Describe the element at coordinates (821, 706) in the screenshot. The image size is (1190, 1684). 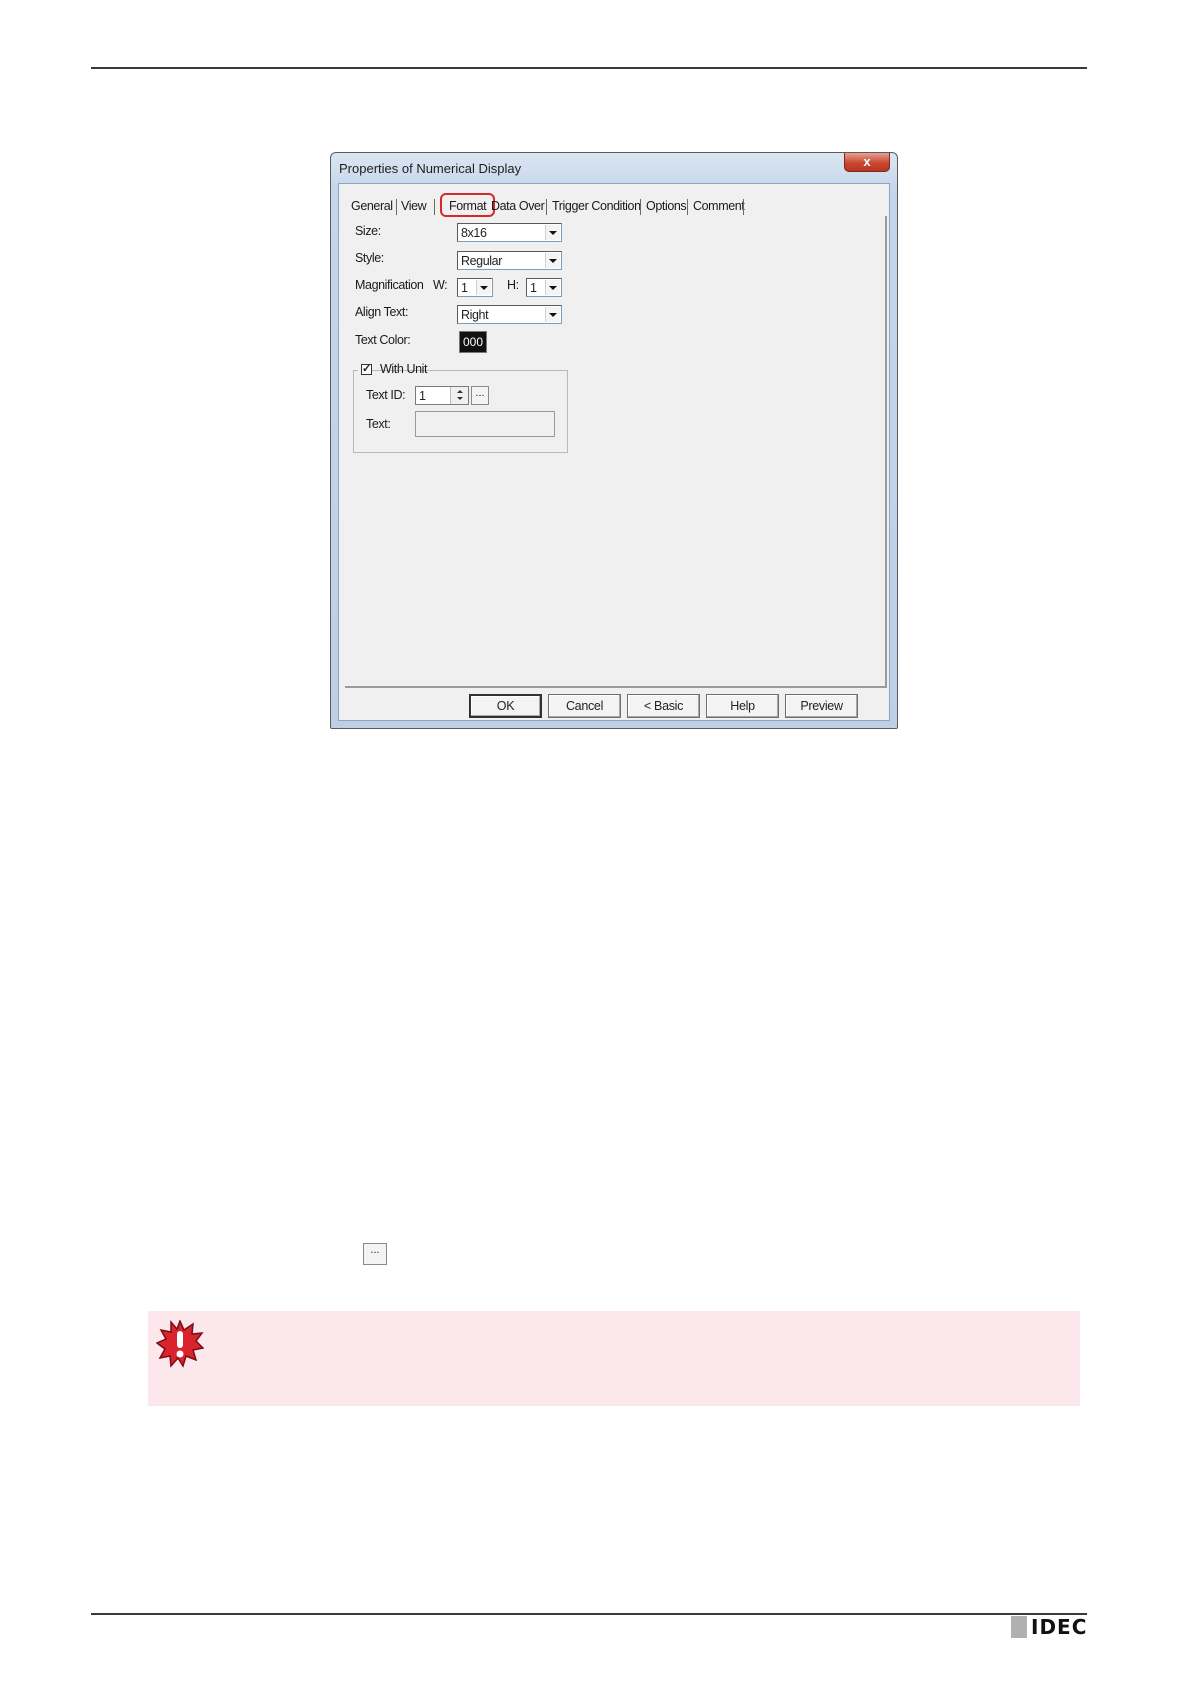
I see `preview-button: Preview` at that location.